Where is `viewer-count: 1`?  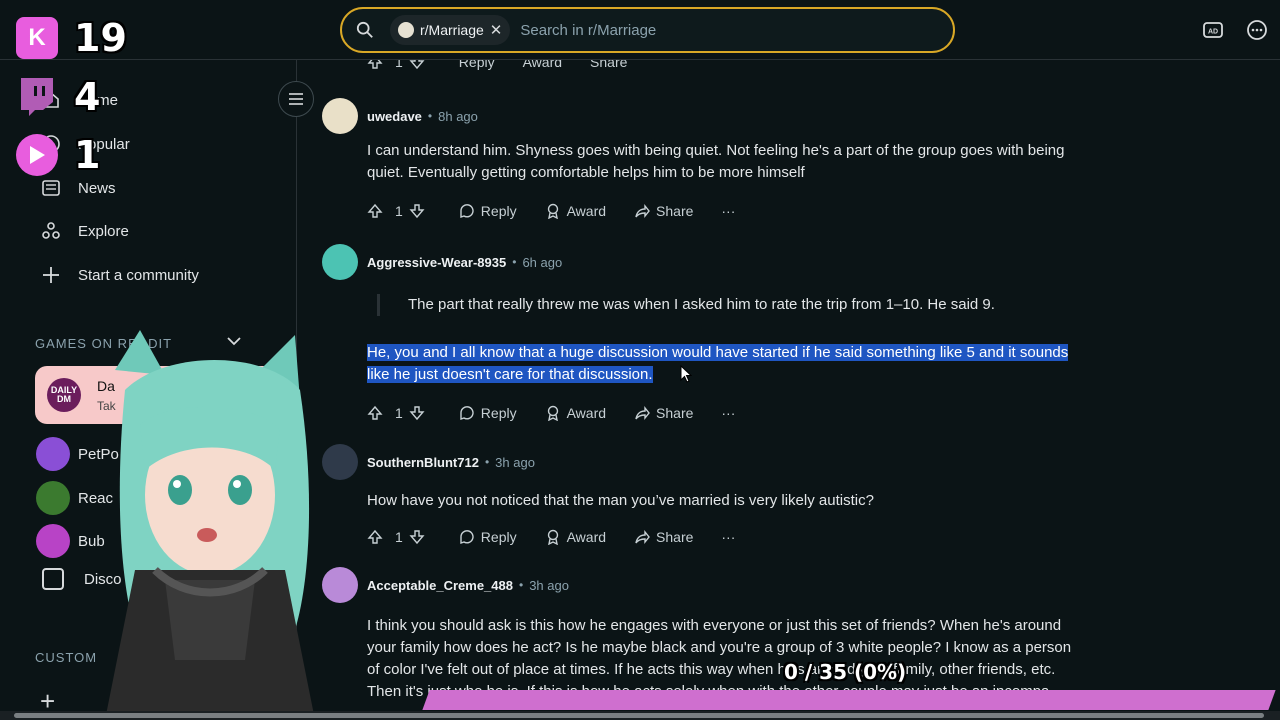 viewer-count: 1 is located at coordinates (87, 155).